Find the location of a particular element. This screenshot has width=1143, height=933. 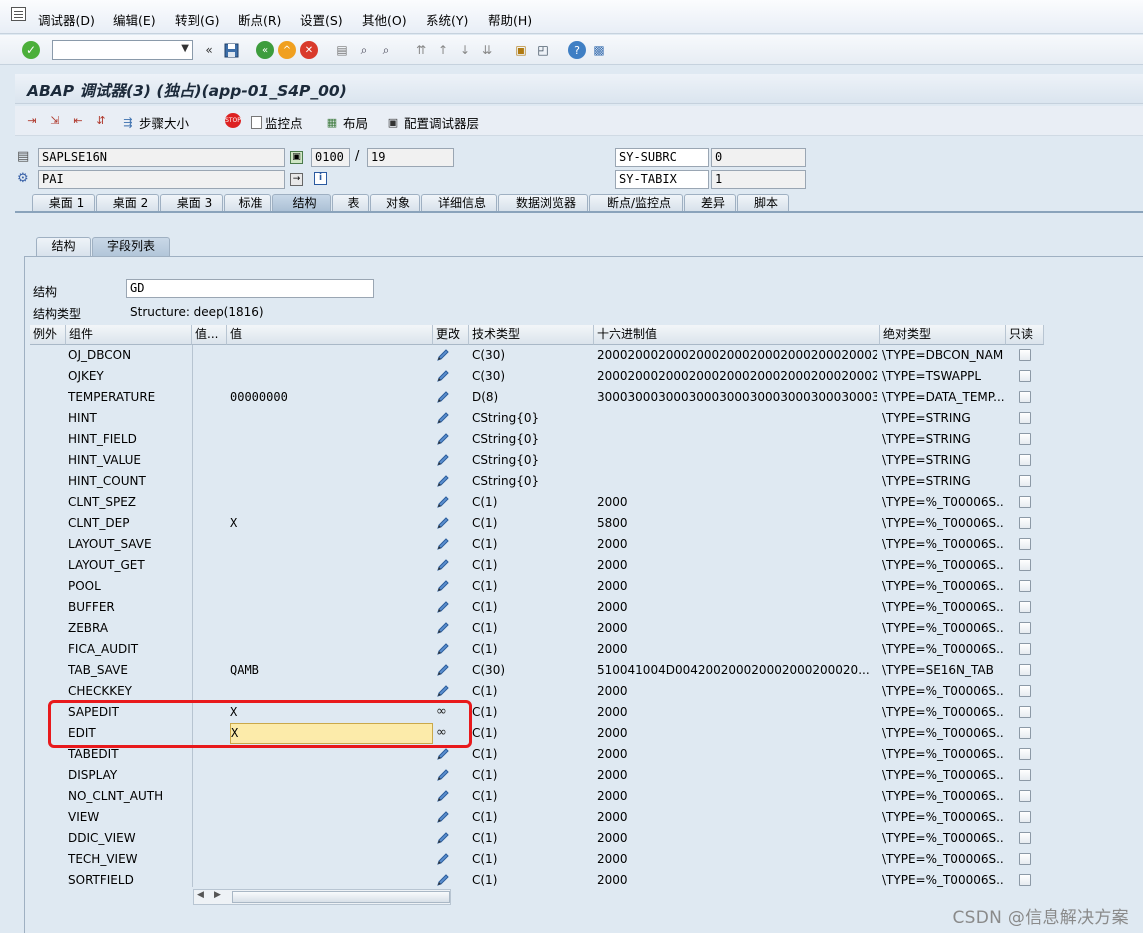

customize-layout-icon: ▩ is located at coordinates (599, 50).